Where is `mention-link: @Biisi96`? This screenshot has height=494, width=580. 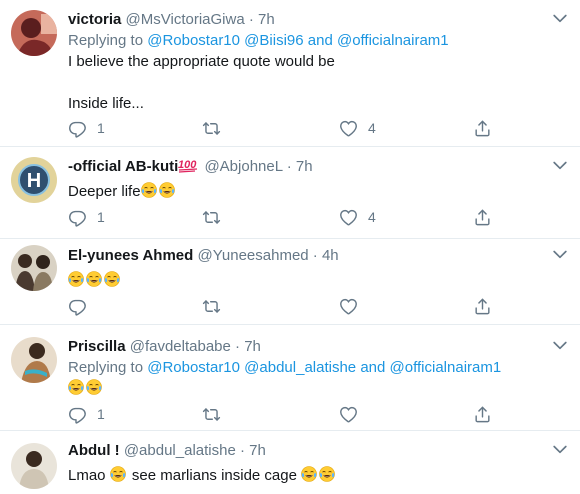 mention-link: @Biisi96 is located at coordinates (273, 40).